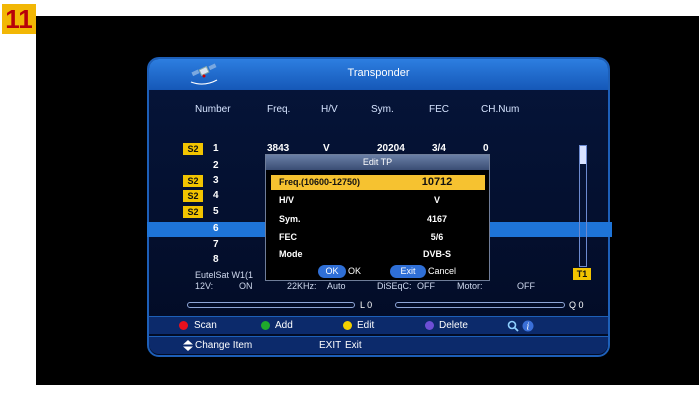 The width and height of the screenshot is (699, 395). What do you see at coordinates (288, 237) in the screenshot?
I see `fec-label: FEC` at bounding box center [288, 237].